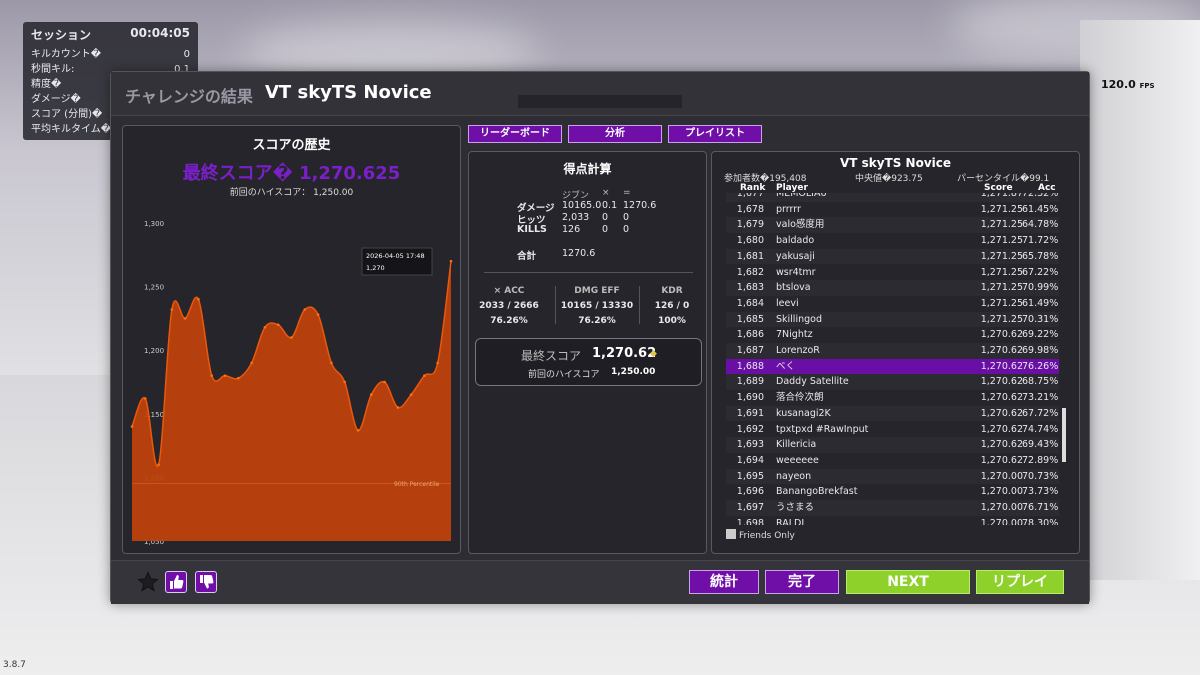  What do you see at coordinates (576, 217) in the screenshot?
I see `calc-cell-a: 2,033` at bounding box center [576, 217].